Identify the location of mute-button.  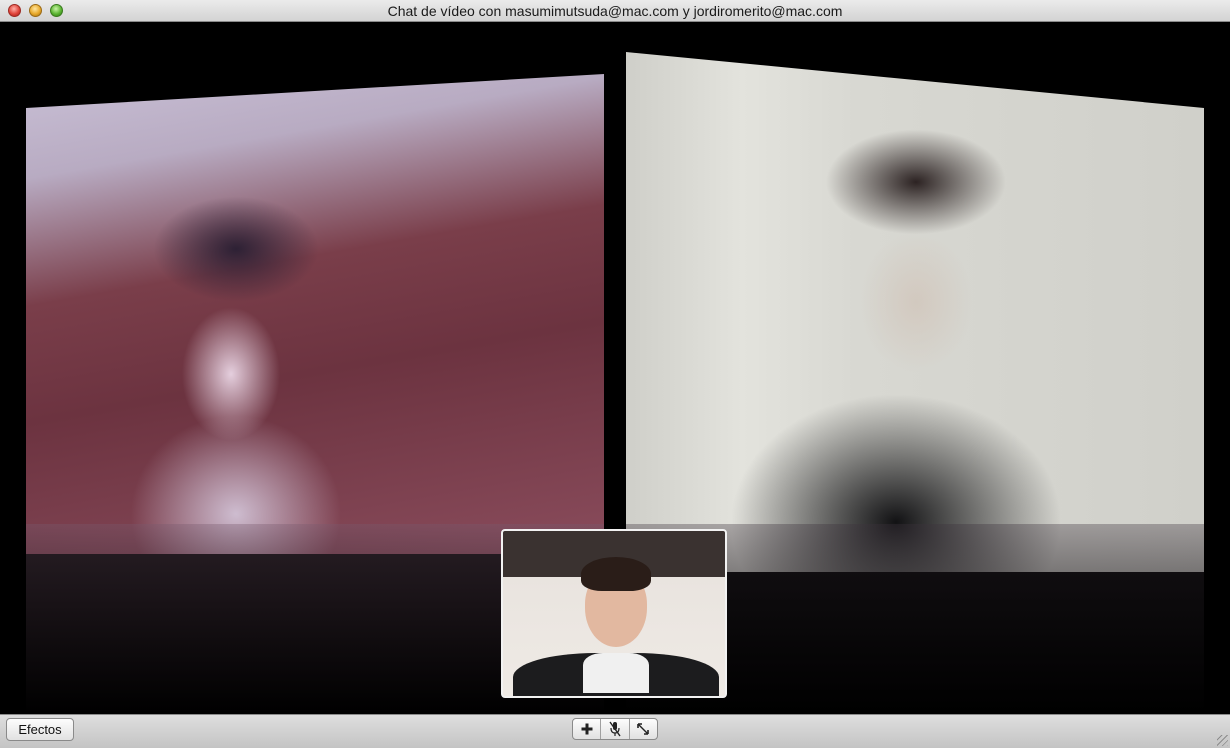
(615, 729).